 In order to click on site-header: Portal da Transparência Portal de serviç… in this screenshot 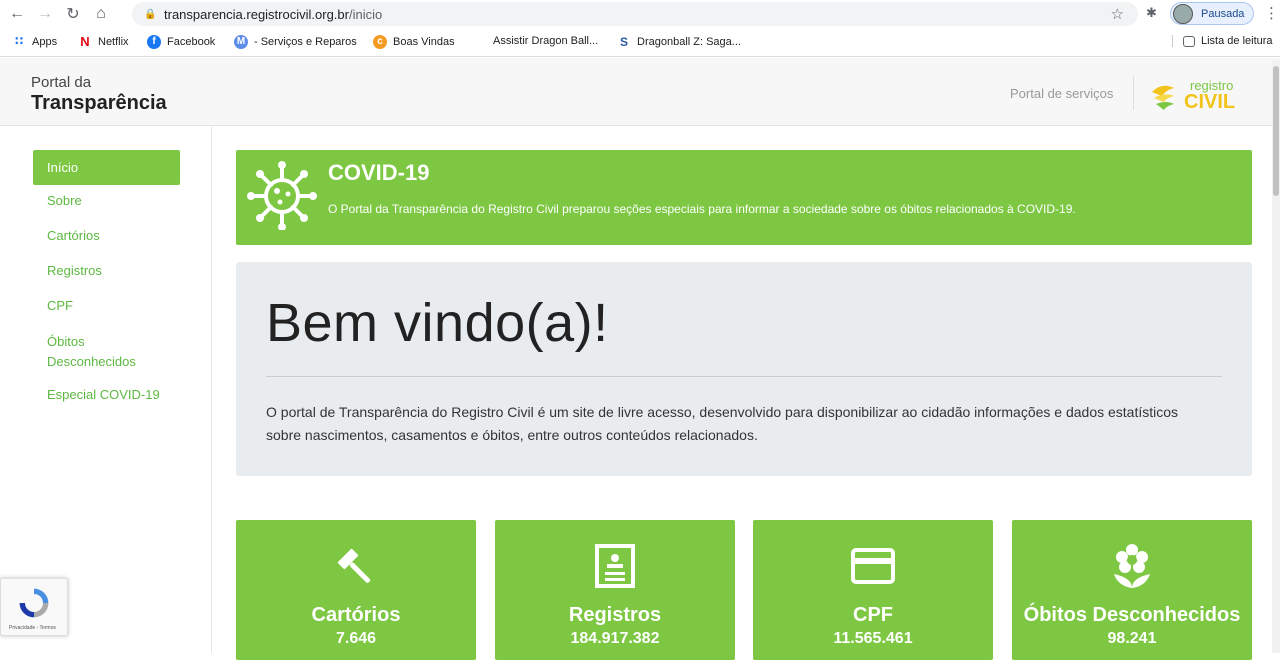, I will do `click(640, 92)`.